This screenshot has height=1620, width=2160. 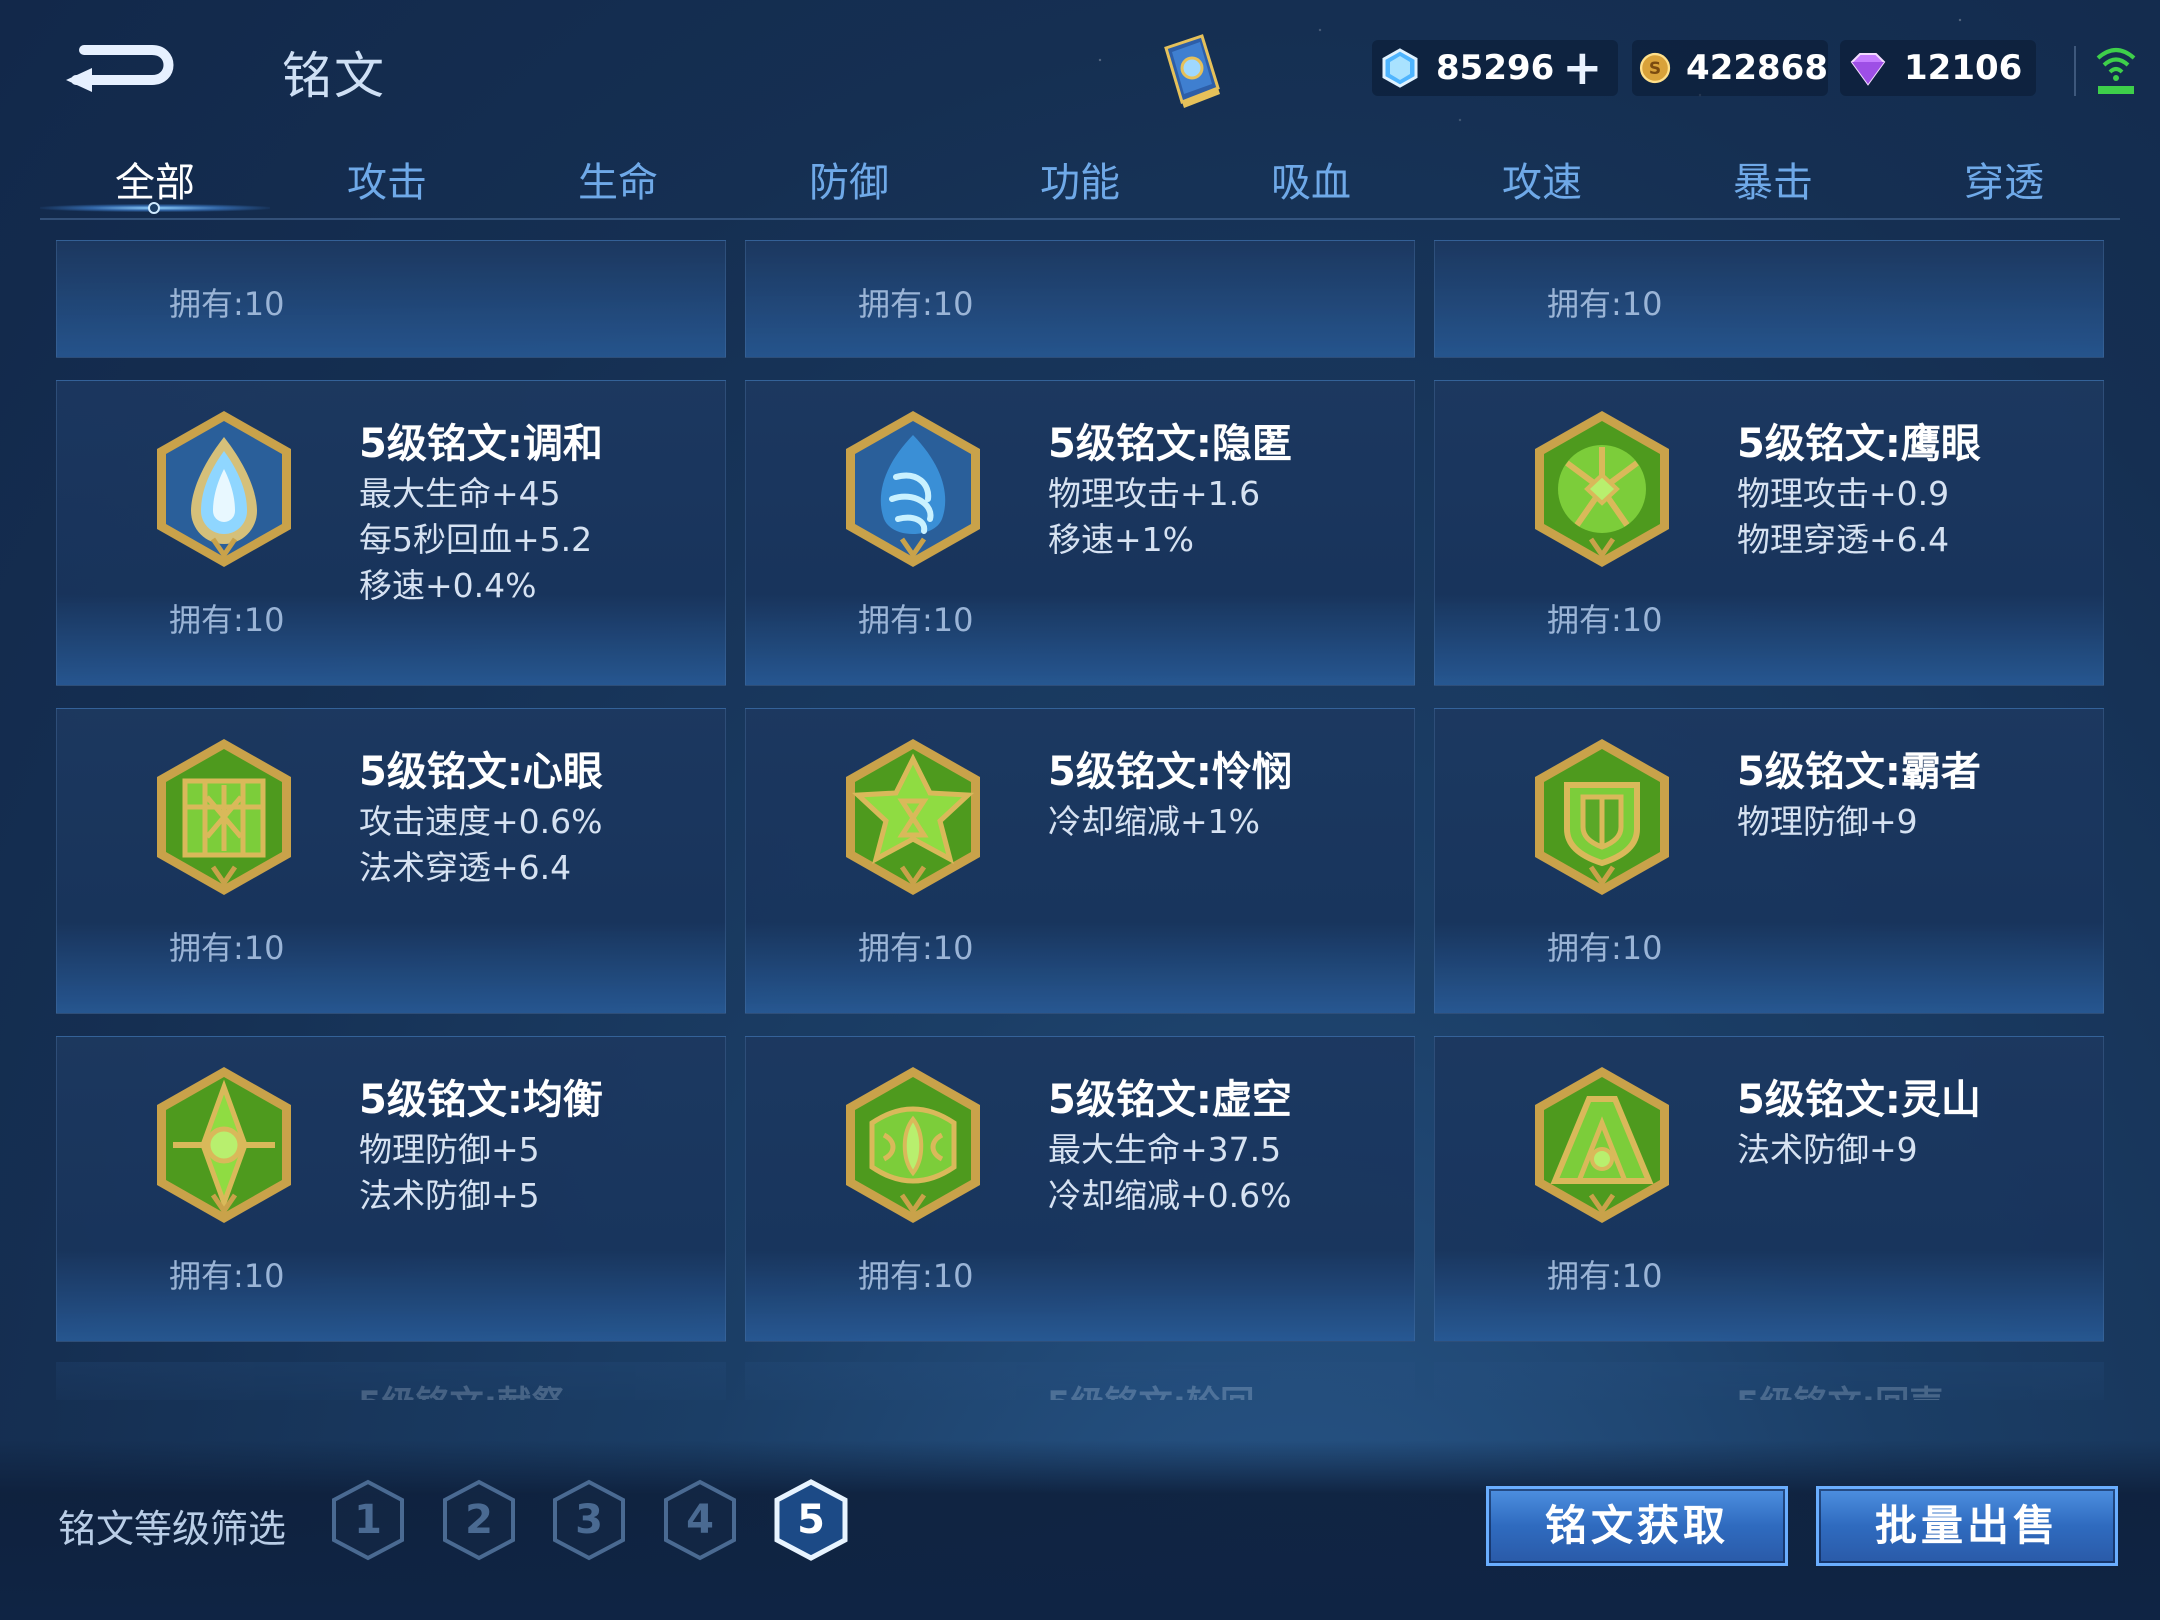 I want to click on rune-attribute: 物理攻击+1.6, so click(x=1154, y=493).